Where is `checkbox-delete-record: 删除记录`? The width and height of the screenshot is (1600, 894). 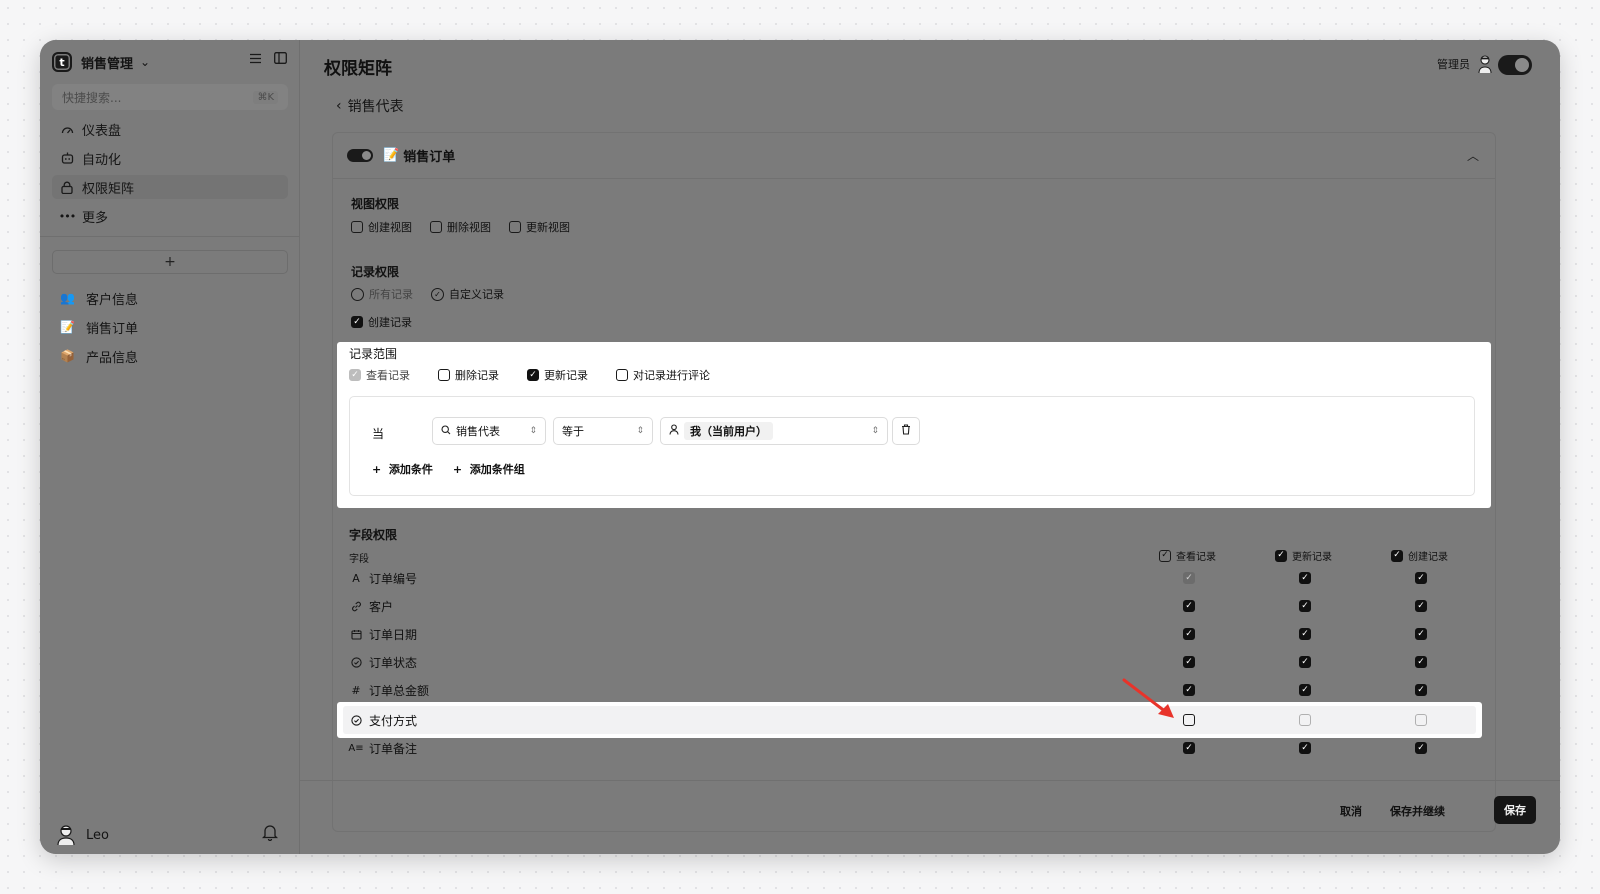 checkbox-delete-record: 删除记录 is located at coordinates (468, 375).